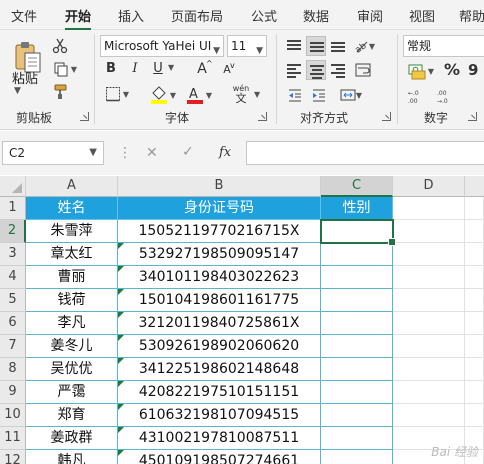 The image size is (484, 464). Describe the element at coordinates (13, 346) in the screenshot. I see `row-header: 7` at that location.